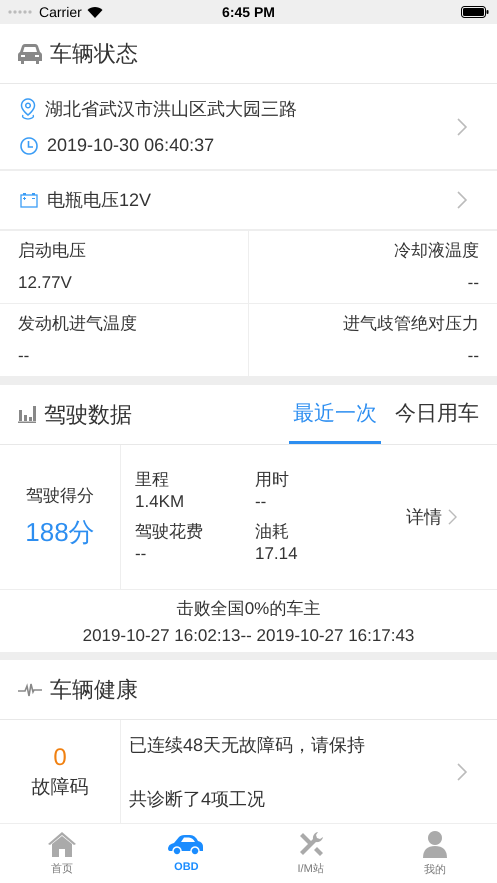  Describe the element at coordinates (169, 532) in the screenshot. I see `stat-label: 驾驶花费` at that location.